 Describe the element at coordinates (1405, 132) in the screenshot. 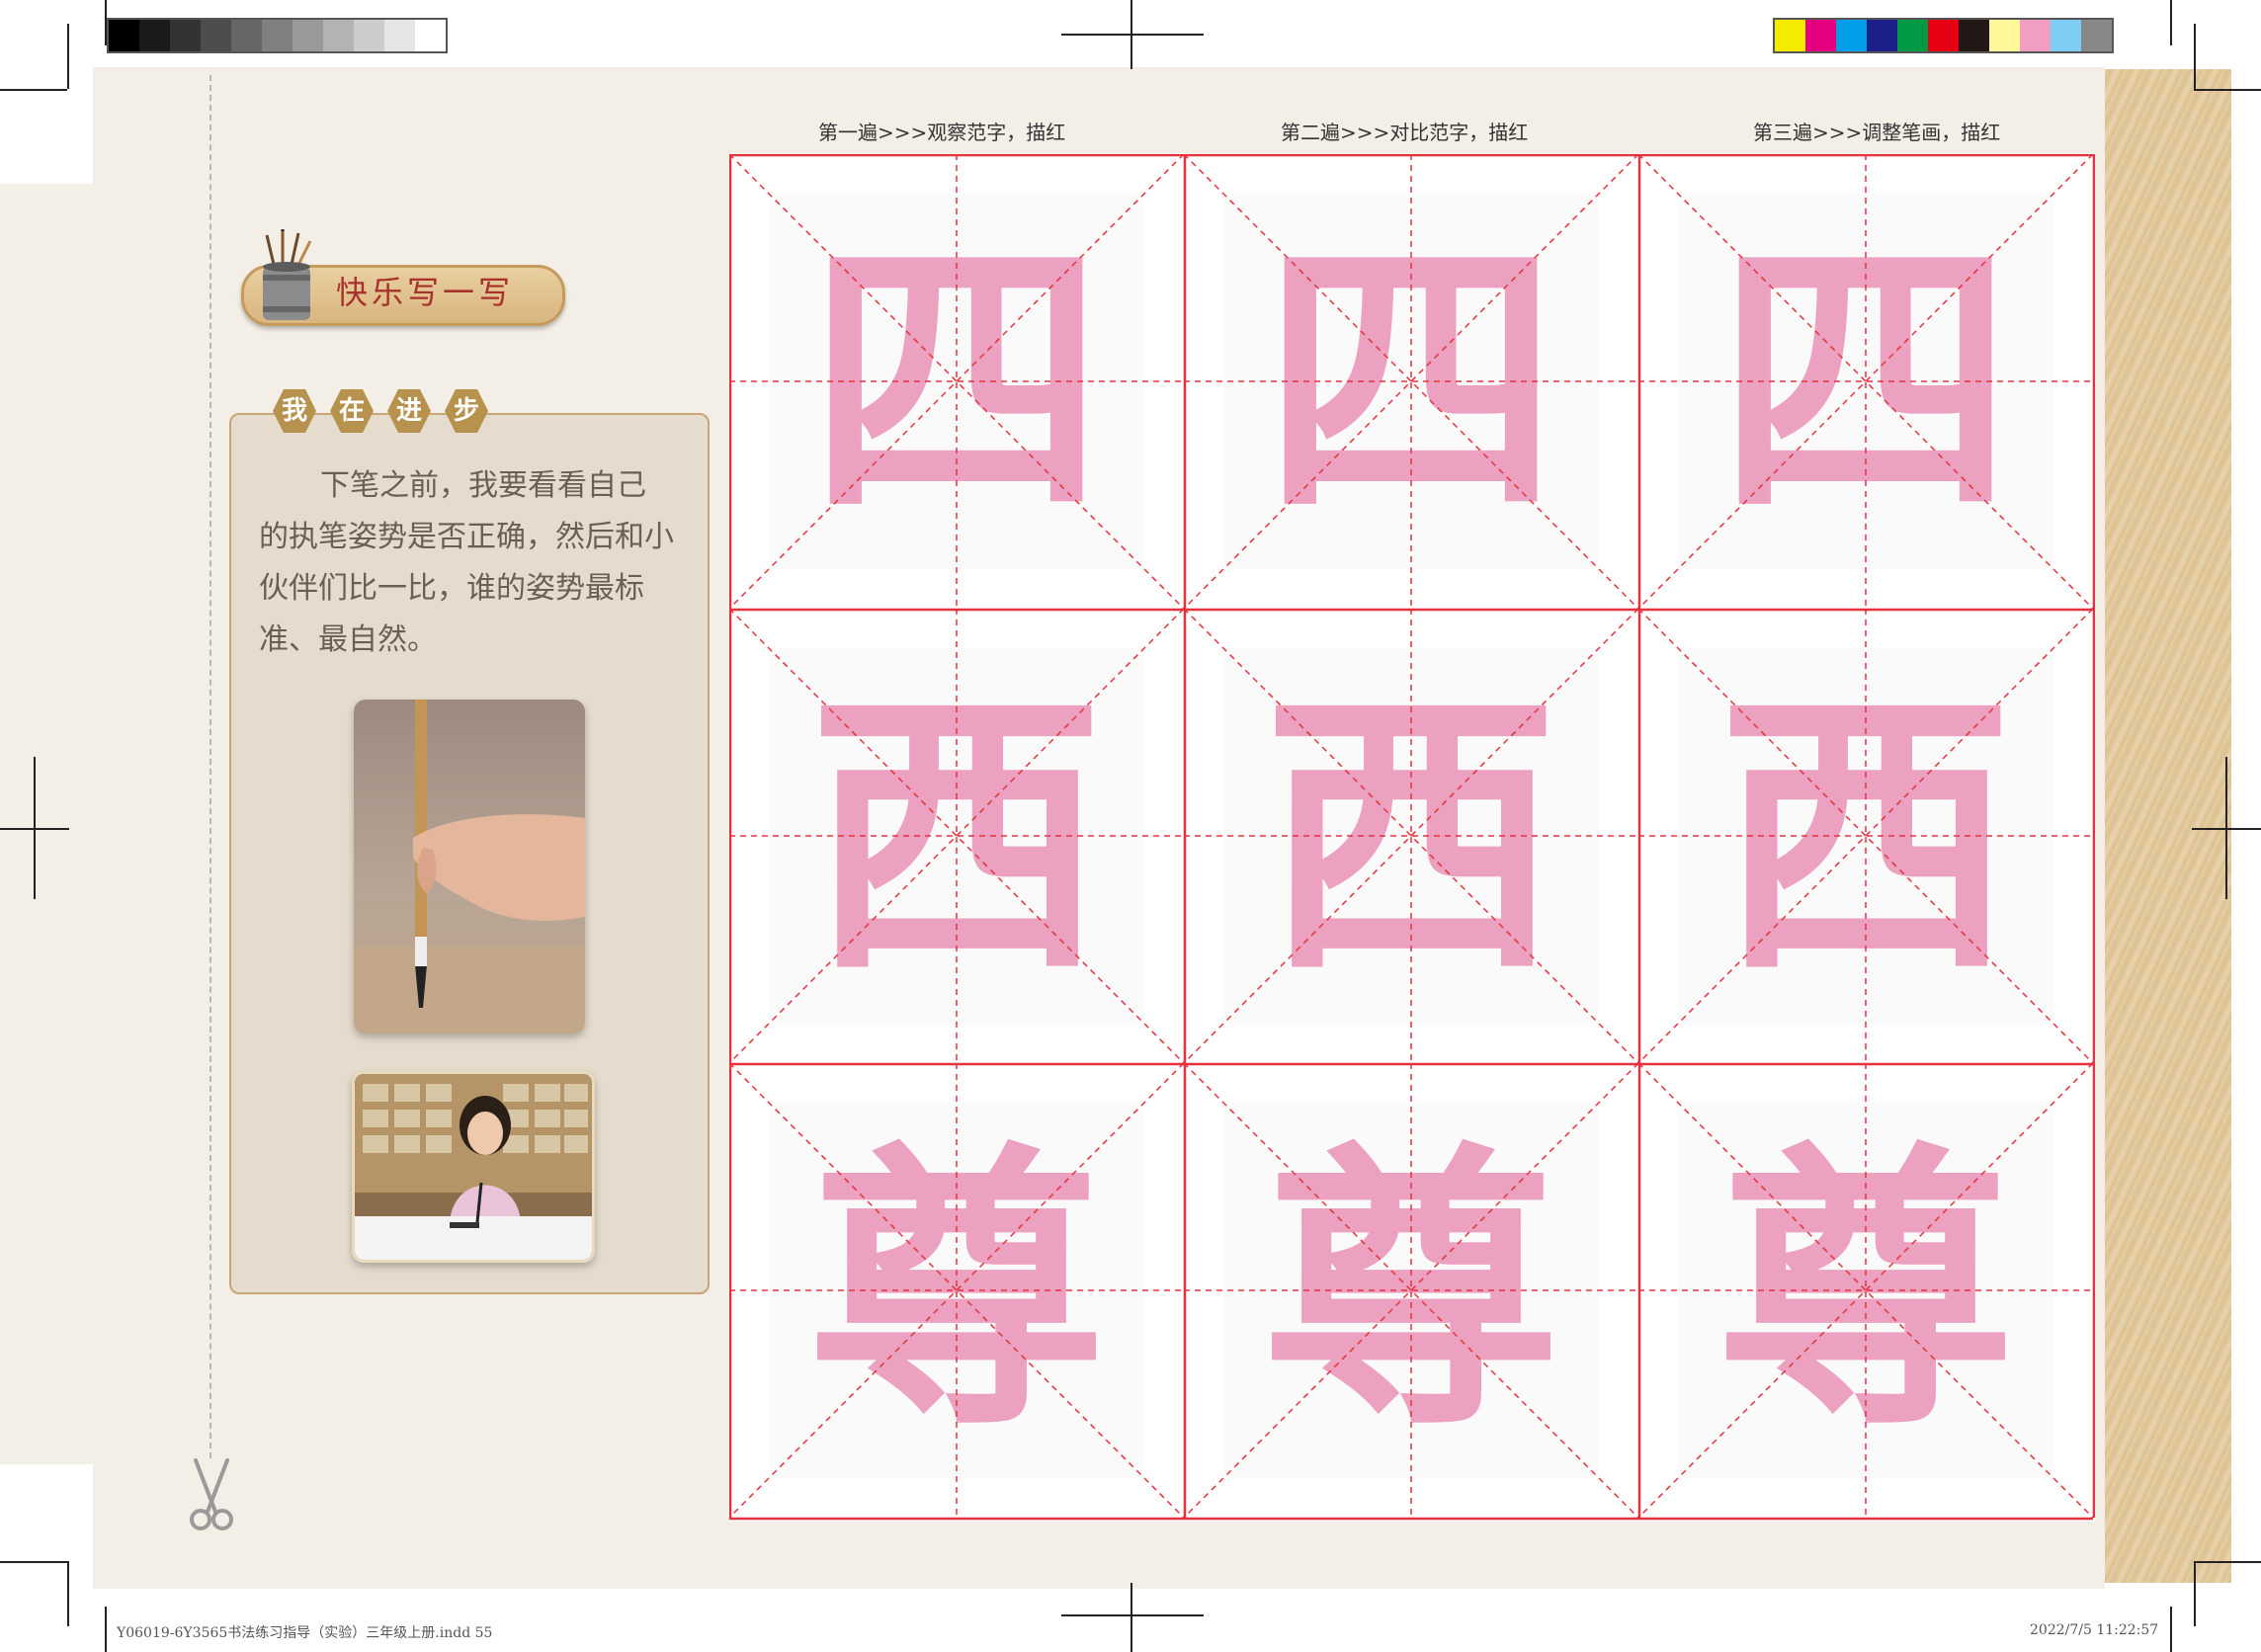

I see `column-header-2: 第二遍>>>对比范字，描红` at that location.